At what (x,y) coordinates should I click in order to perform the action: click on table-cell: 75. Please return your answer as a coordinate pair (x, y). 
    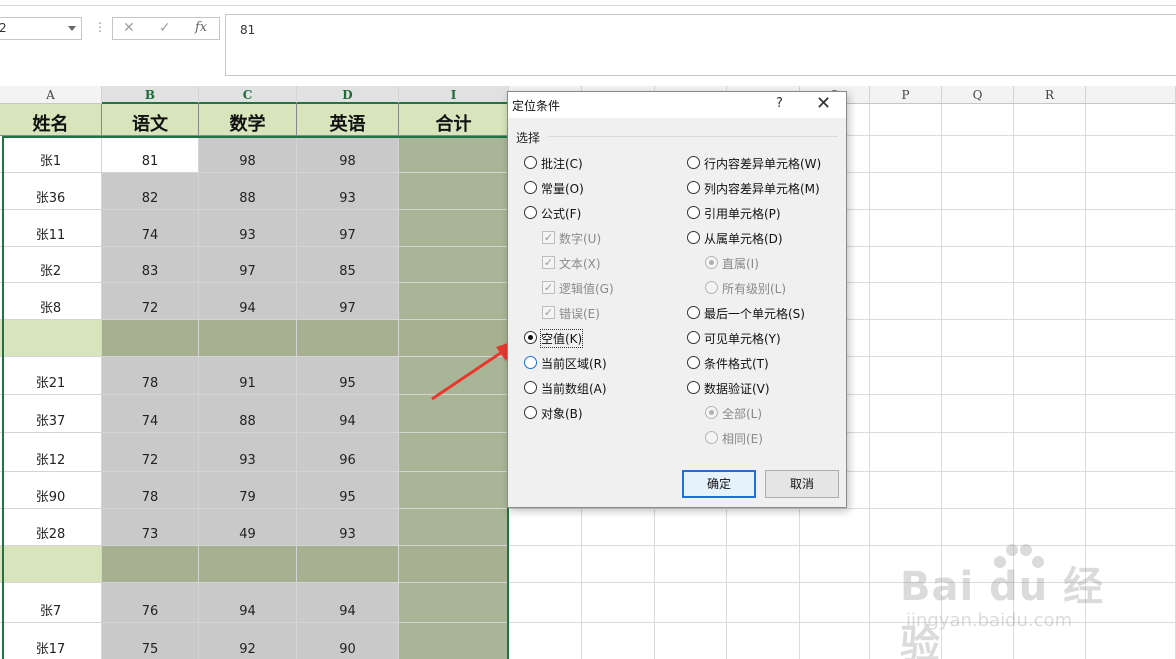
    Looking at the image, I should click on (150, 641).